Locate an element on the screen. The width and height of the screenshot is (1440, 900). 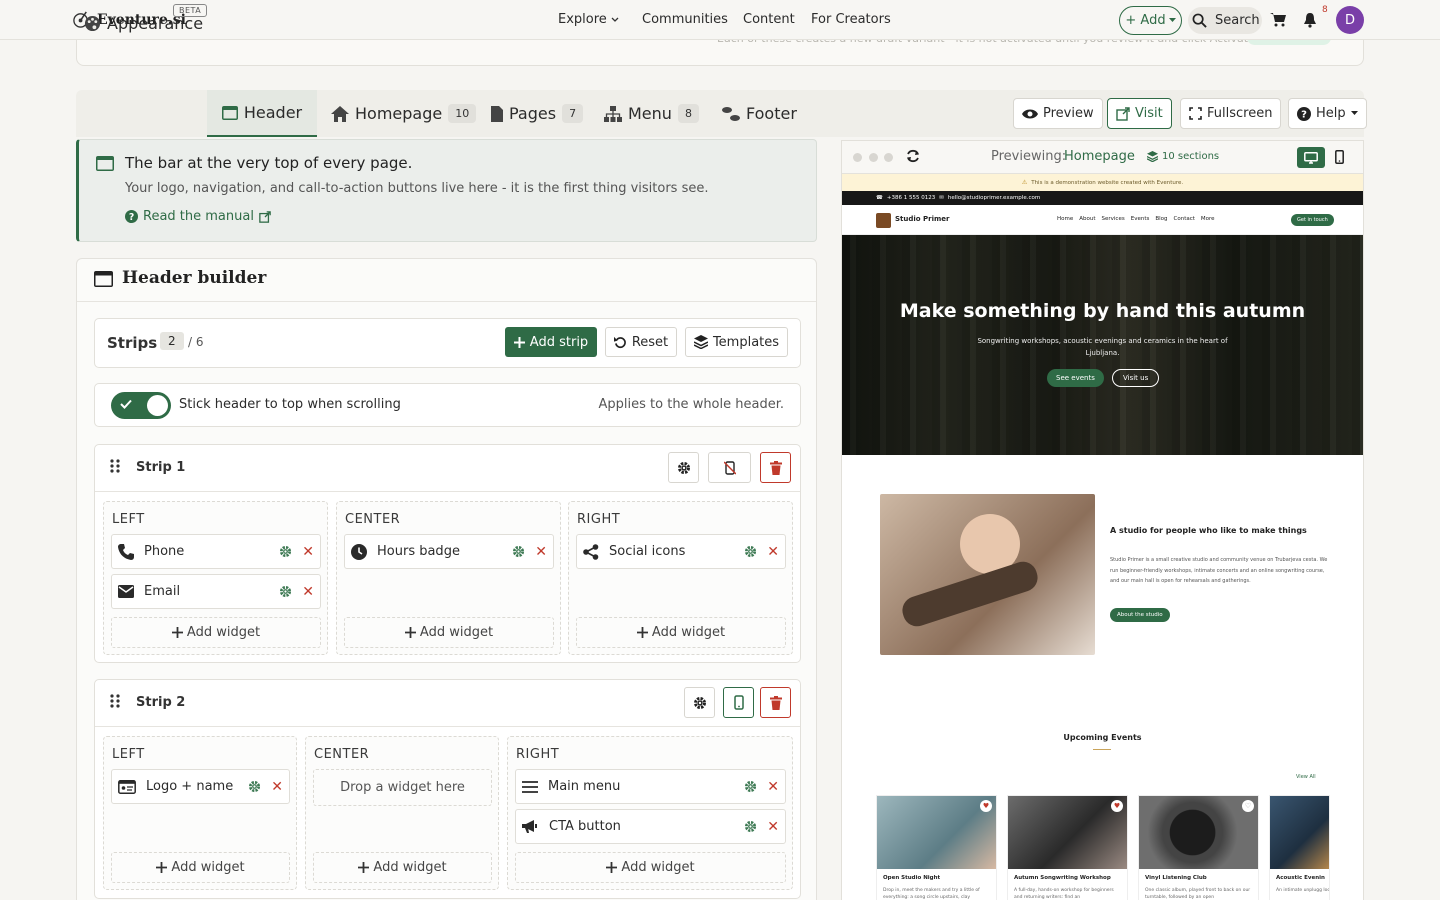
tab-appearance: Appearance is located at coordinates (143, 23).